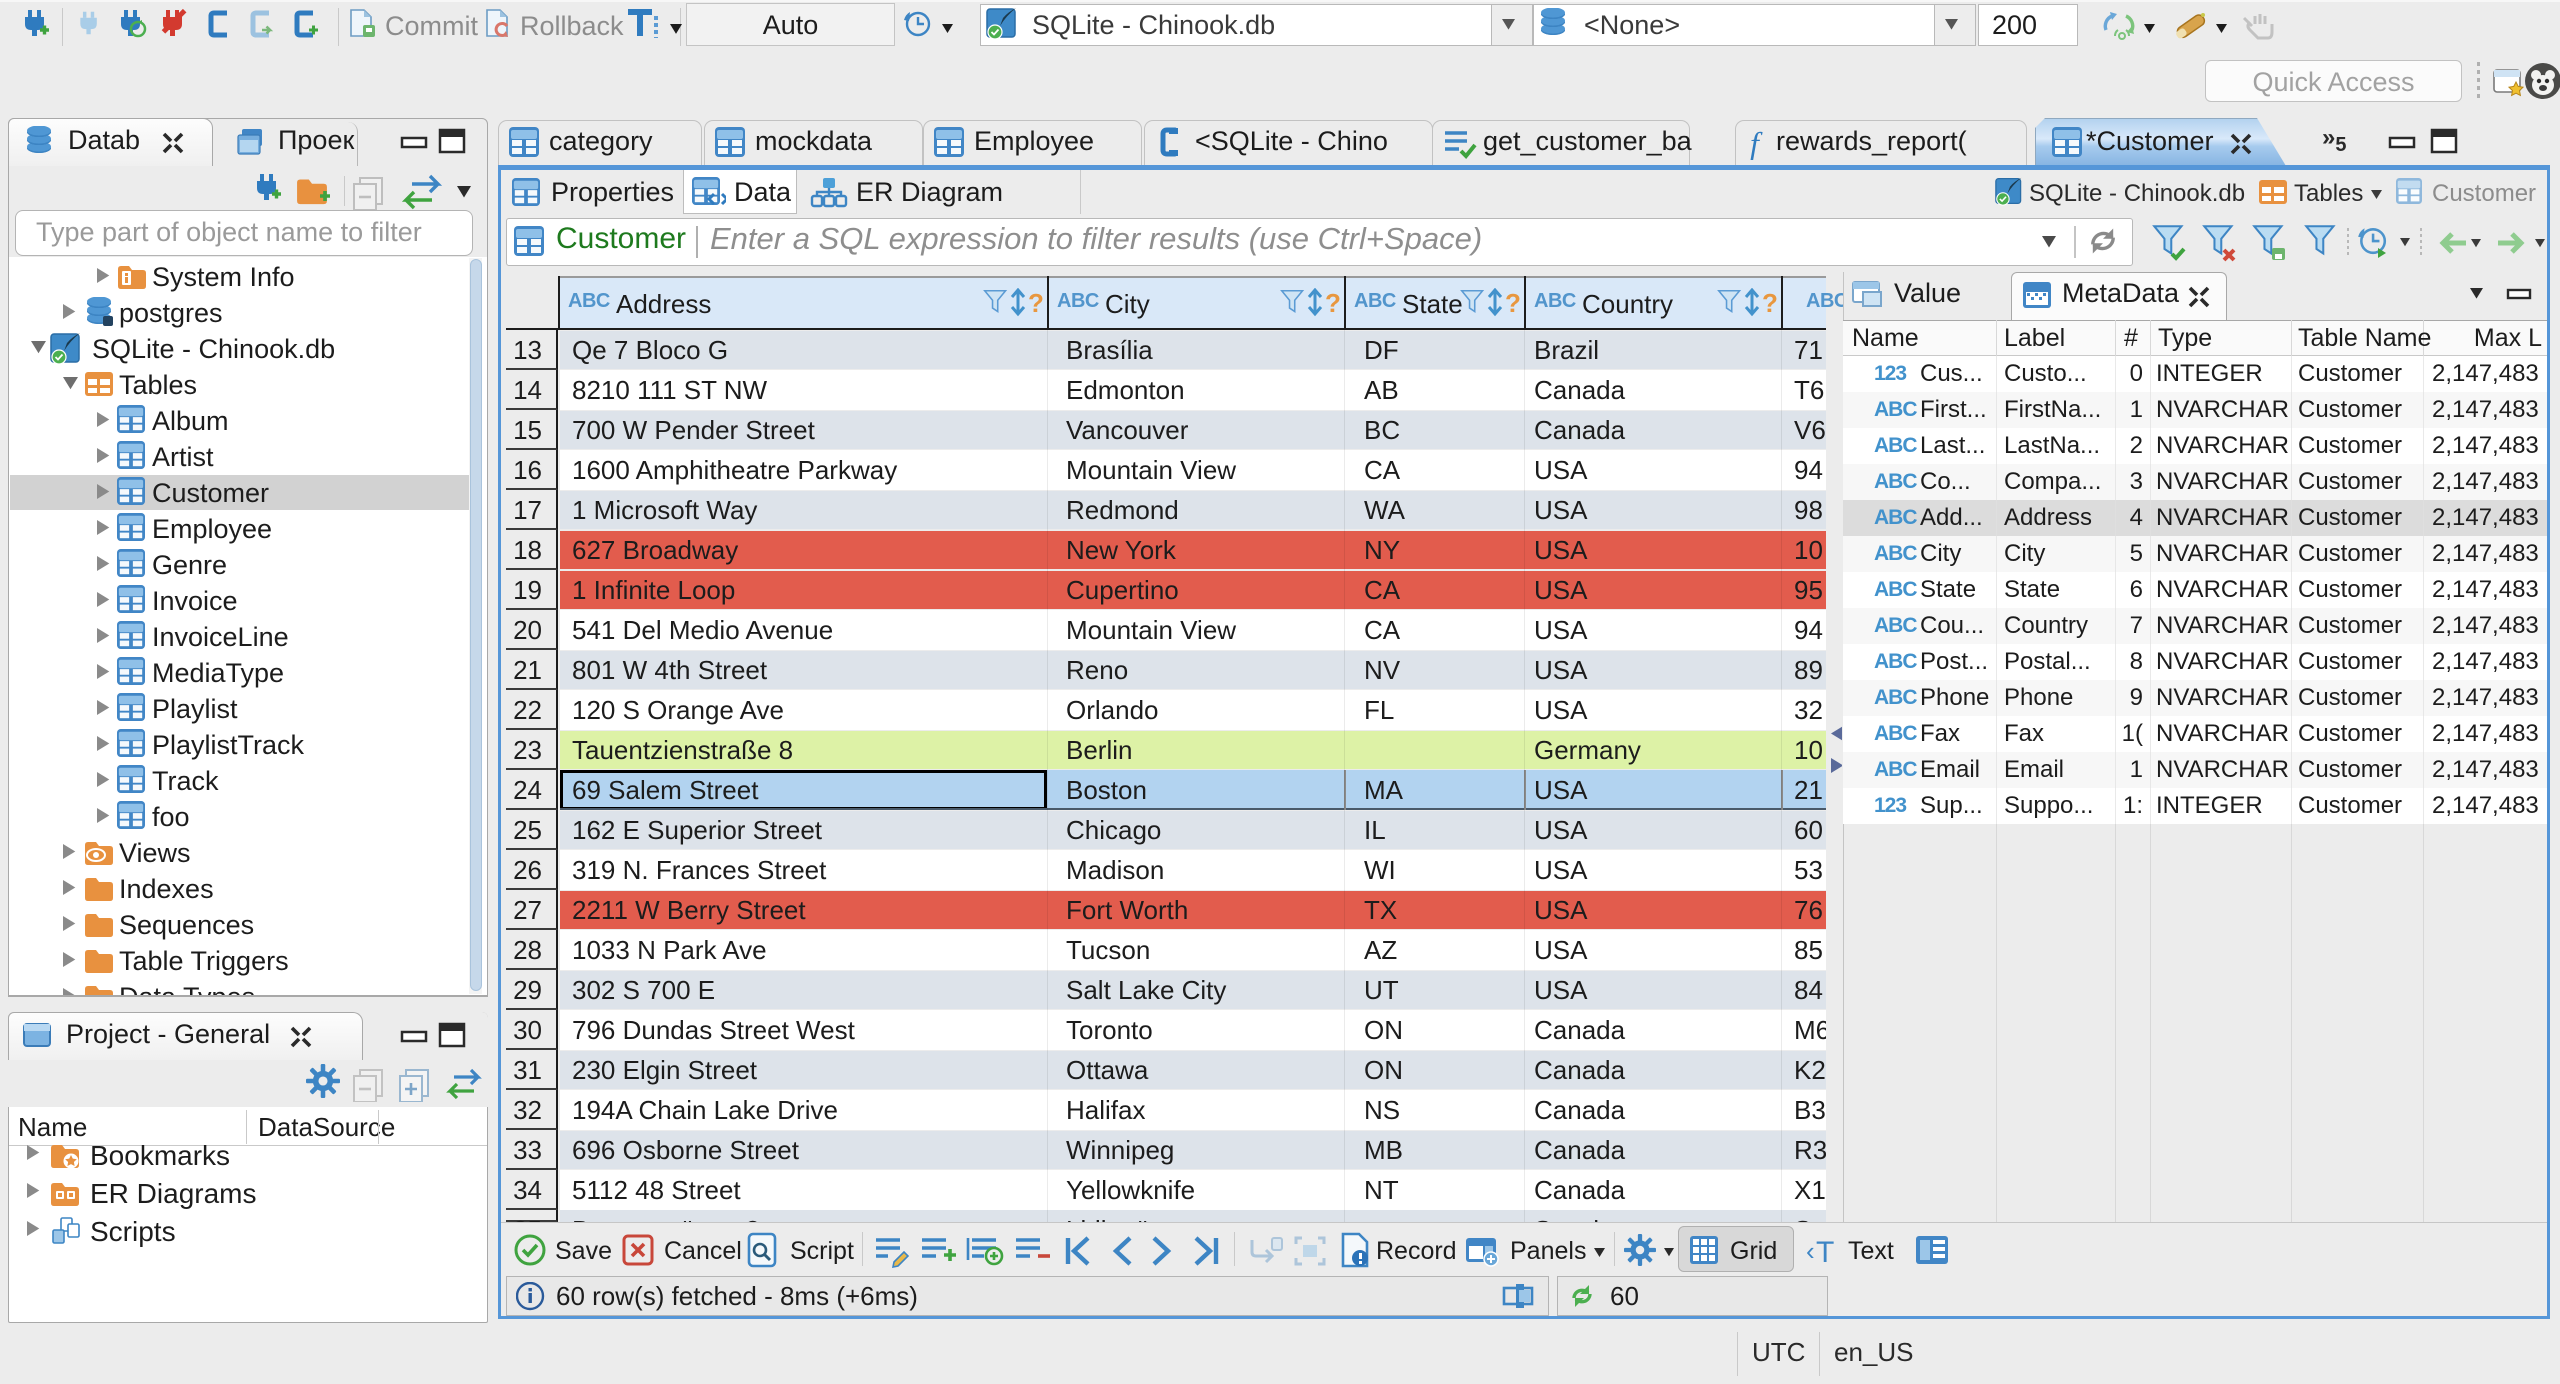 Image resolution: width=2560 pixels, height=1384 pixels. What do you see at coordinates (1756, 143) in the screenshot?
I see `svg-text: f` at bounding box center [1756, 143].